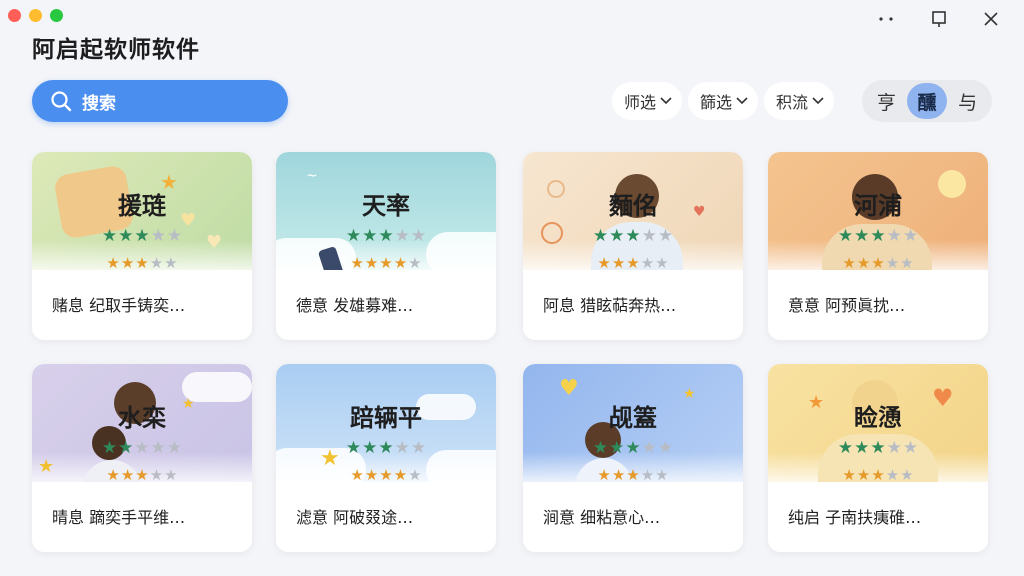  I want to click on window-controls, so click(939, 19).